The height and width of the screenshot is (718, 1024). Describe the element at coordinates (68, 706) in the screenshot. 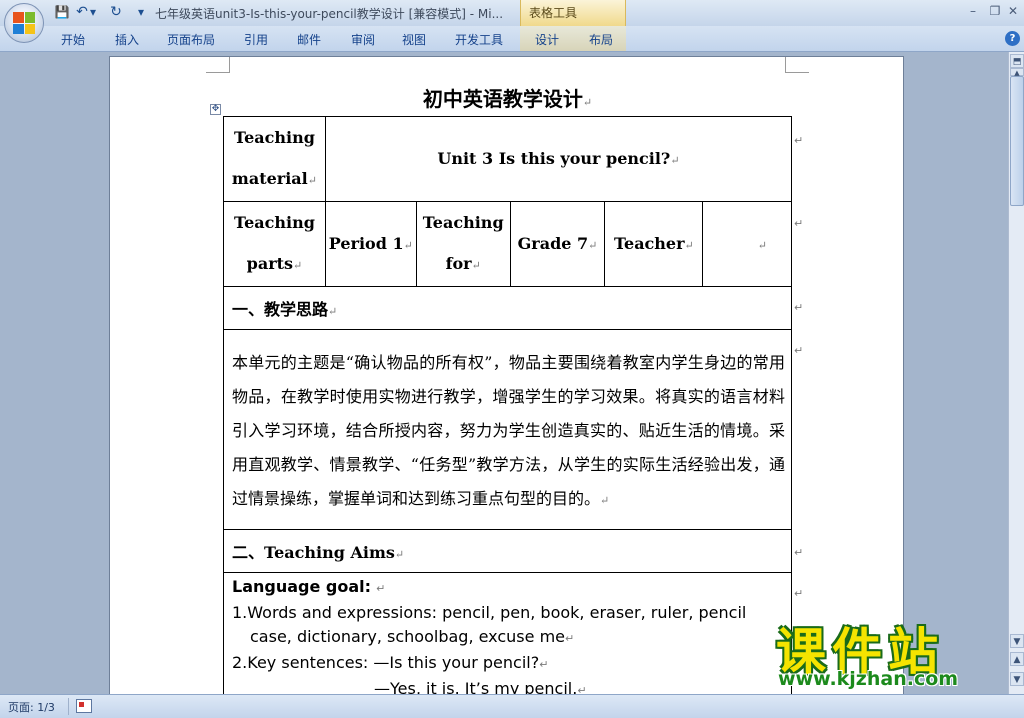

I see `status-divider` at that location.